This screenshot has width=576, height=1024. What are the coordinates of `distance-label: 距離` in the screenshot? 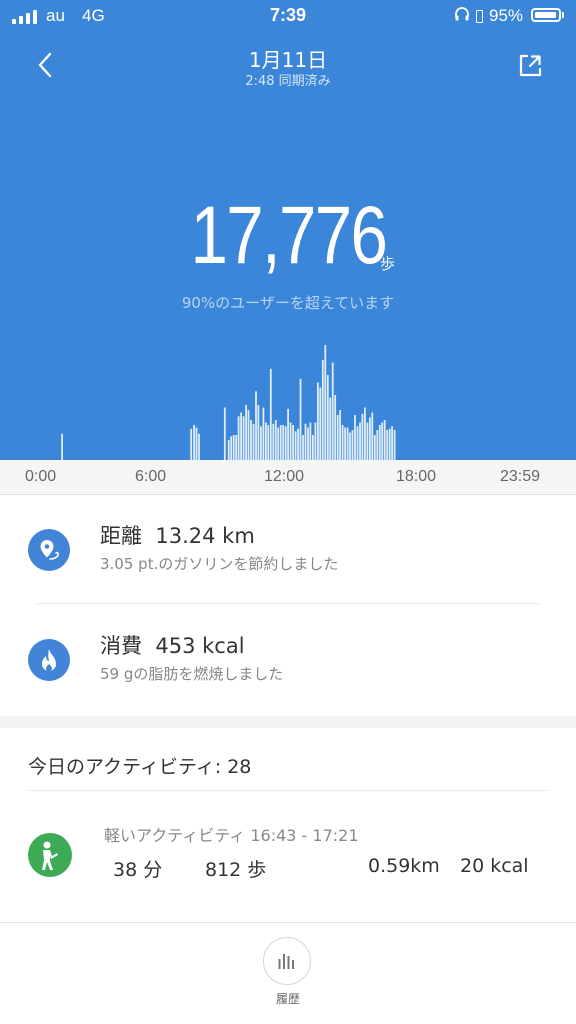 It's located at (121, 536).